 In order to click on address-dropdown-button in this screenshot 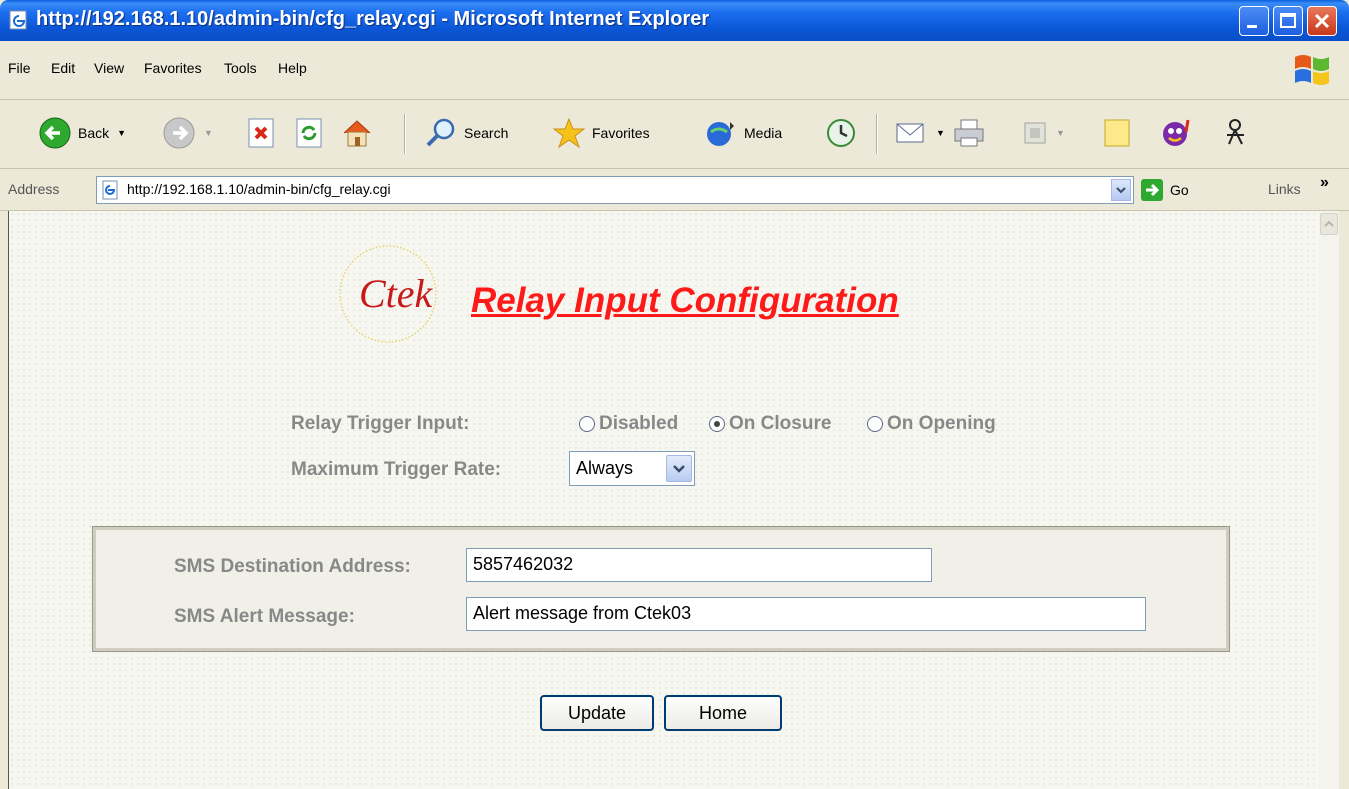, I will do `click(1121, 190)`.